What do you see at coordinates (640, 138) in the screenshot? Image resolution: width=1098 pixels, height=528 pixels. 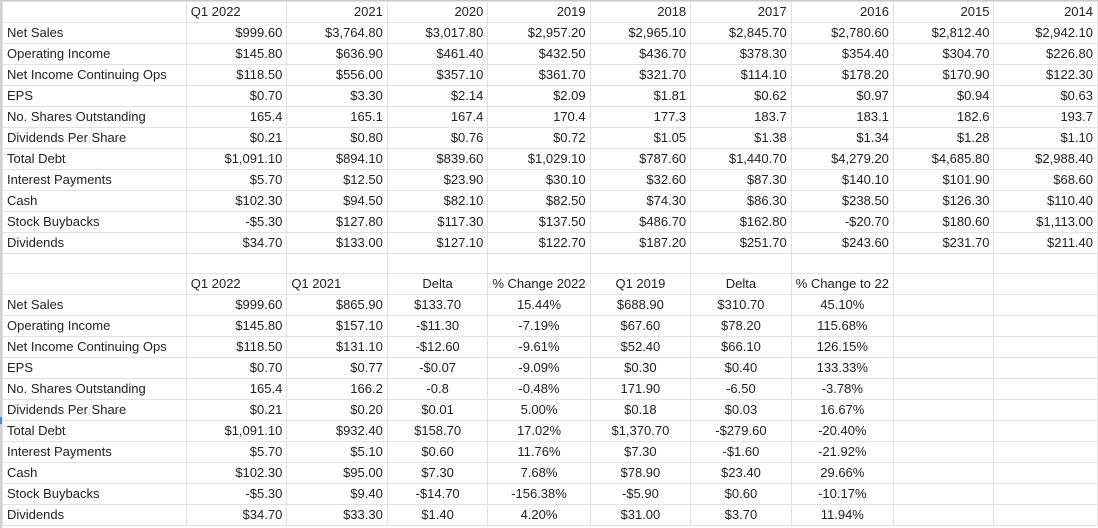 I see `value-cell: $1.05` at bounding box center [640, 138].